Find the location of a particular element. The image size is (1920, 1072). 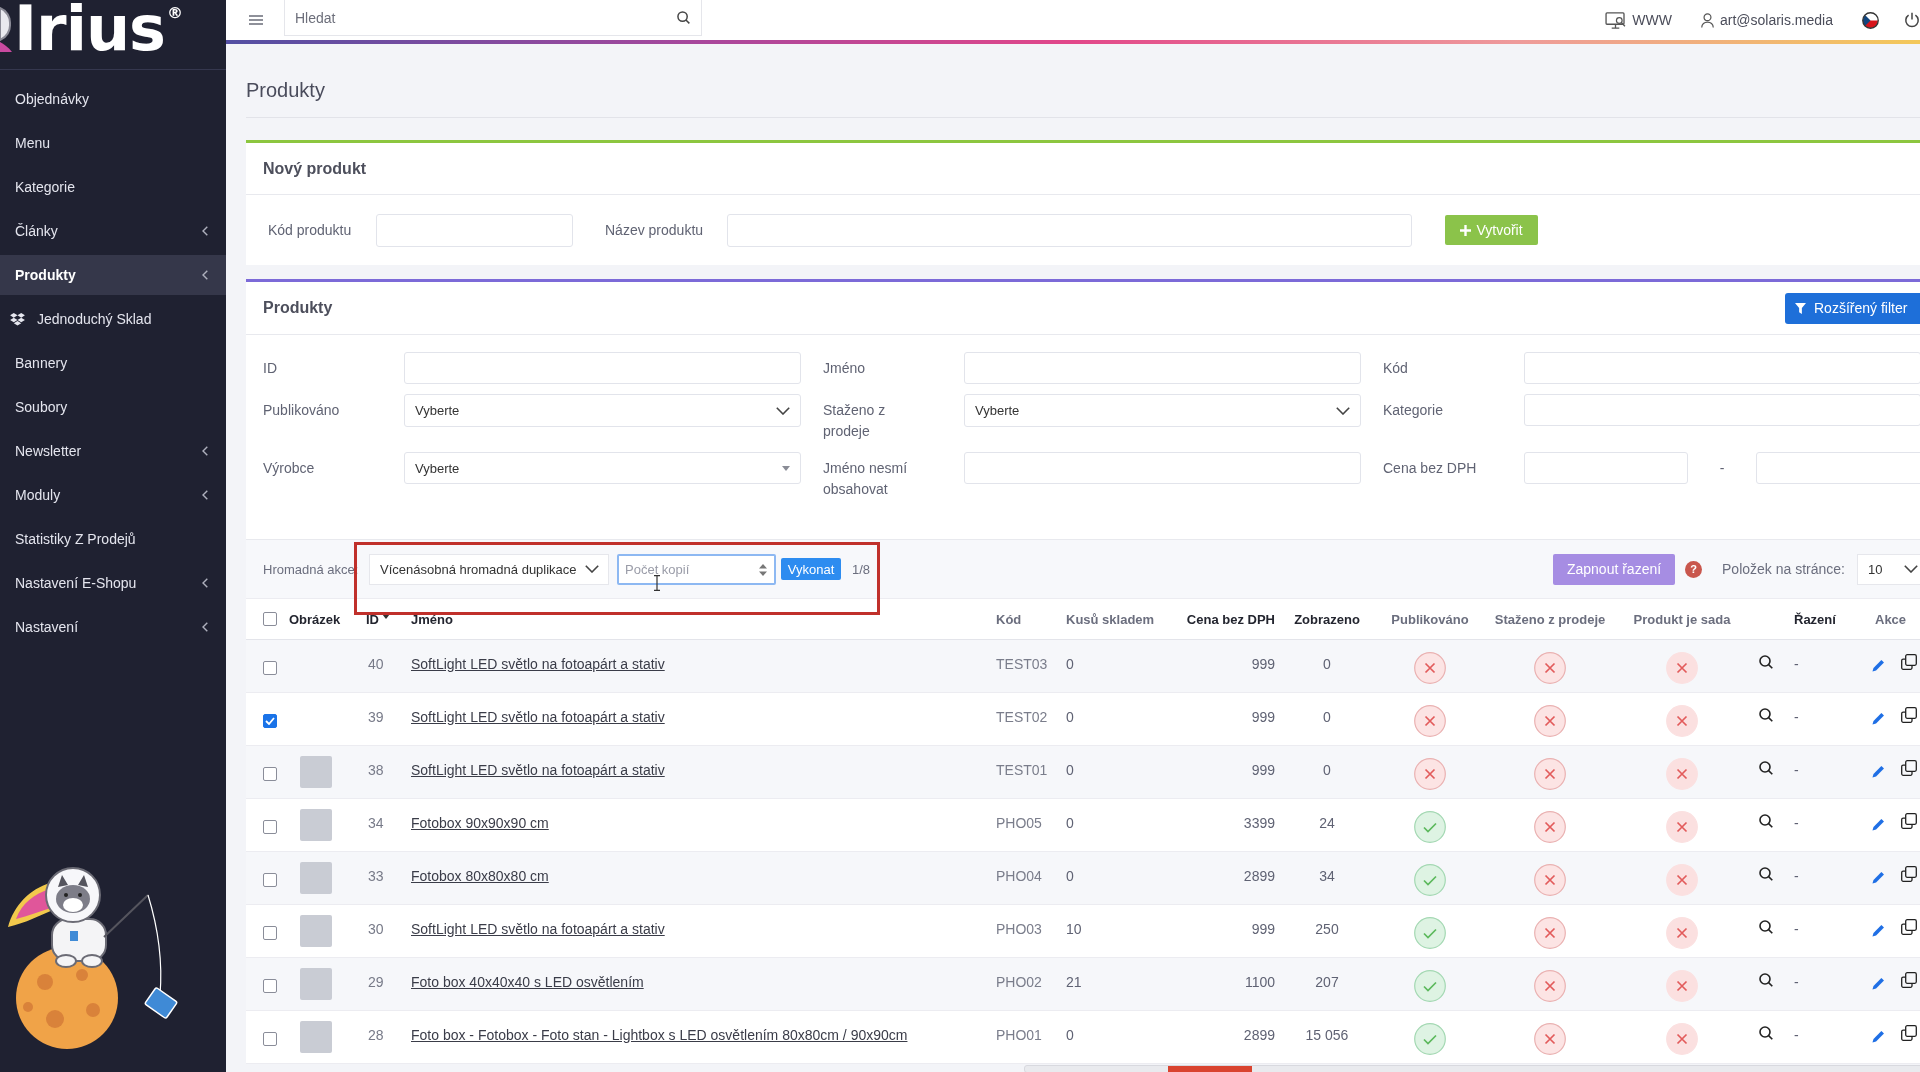

website-link: WWW is located at coordinates (1638, 20).